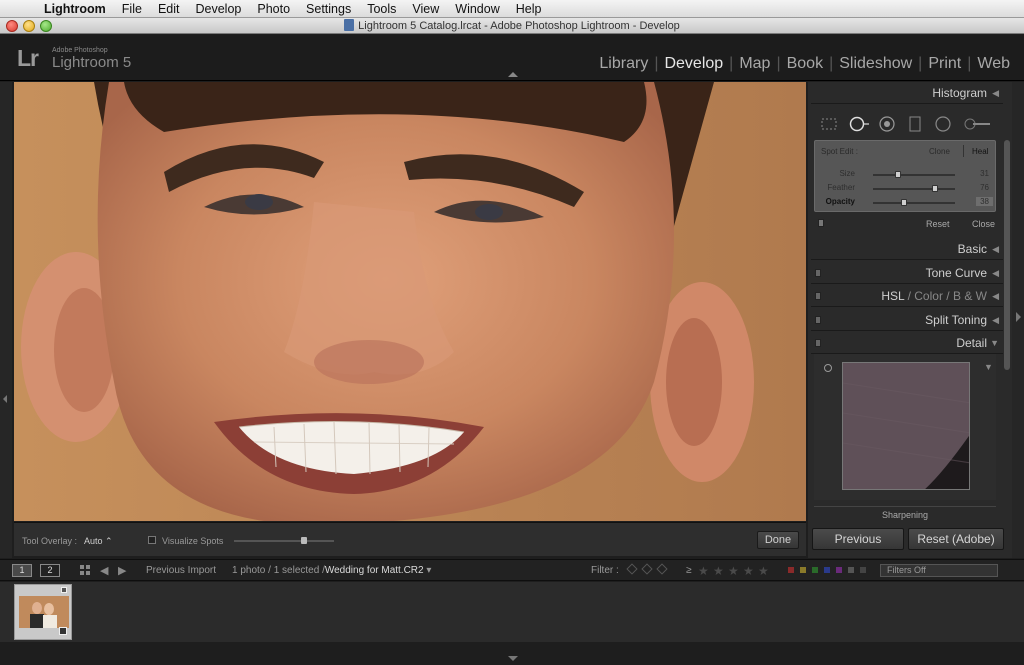  What do you see at coordinates (892, 296) in the screenshot?
I see `hsl-tab: HSL` at bounding box center [892, 296].